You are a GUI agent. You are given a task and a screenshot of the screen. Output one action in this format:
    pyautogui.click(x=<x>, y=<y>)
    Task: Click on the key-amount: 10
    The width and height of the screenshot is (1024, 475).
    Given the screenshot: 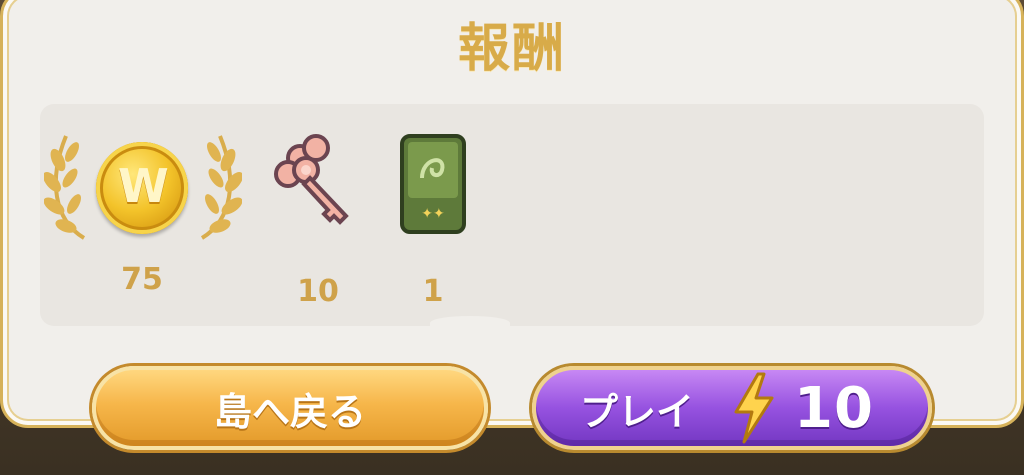 What is the action you would take?
    pyautogui.click(x=318, y=291)
    